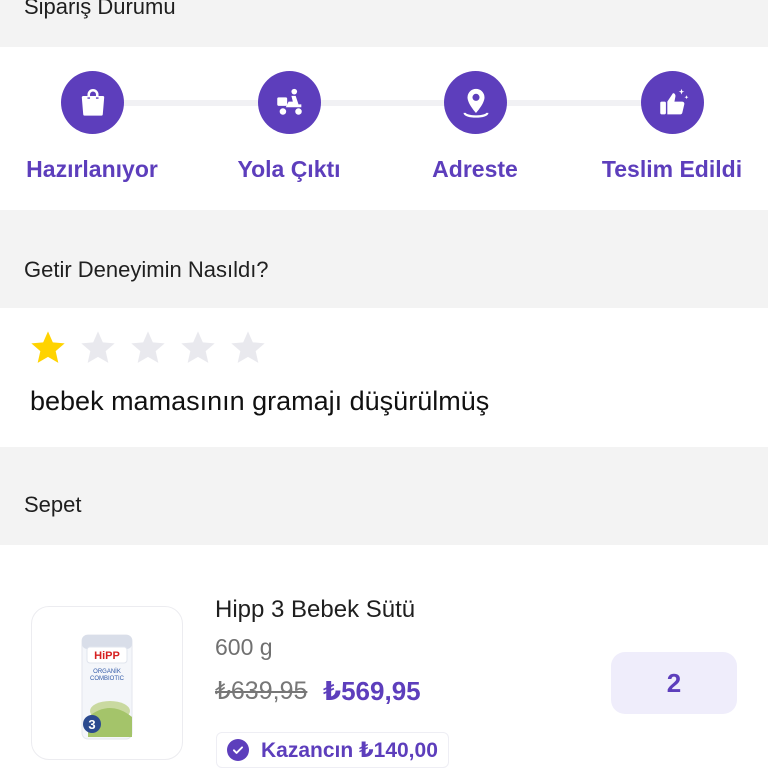 Image resolution: width=768 pixels, height=768 pixels. Describe the element at coordinates (107, 679) in the screenshot. I see `svg-text: COMBIOTIC` at that location.